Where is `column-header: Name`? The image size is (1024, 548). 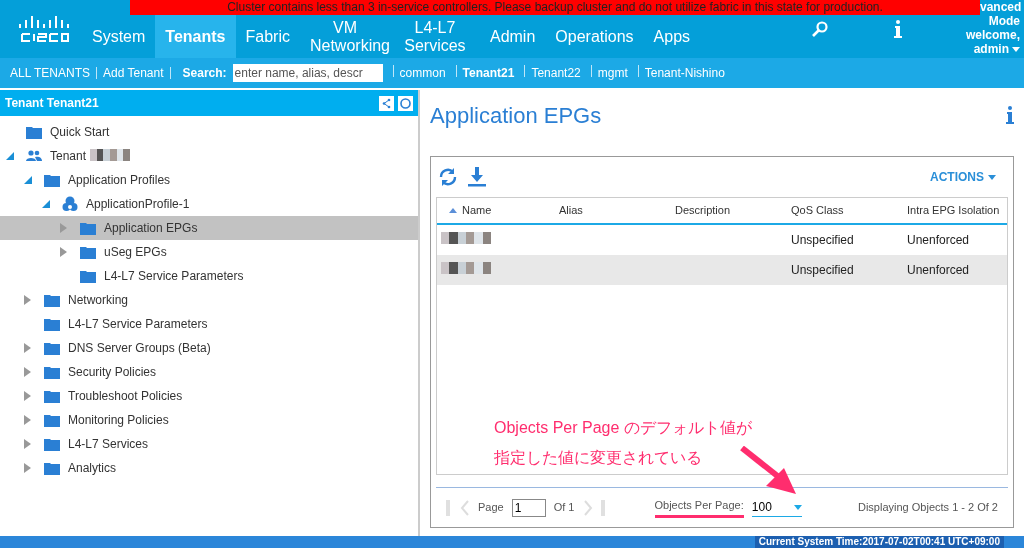 column-header: Name is located at coordinates (496, 210).